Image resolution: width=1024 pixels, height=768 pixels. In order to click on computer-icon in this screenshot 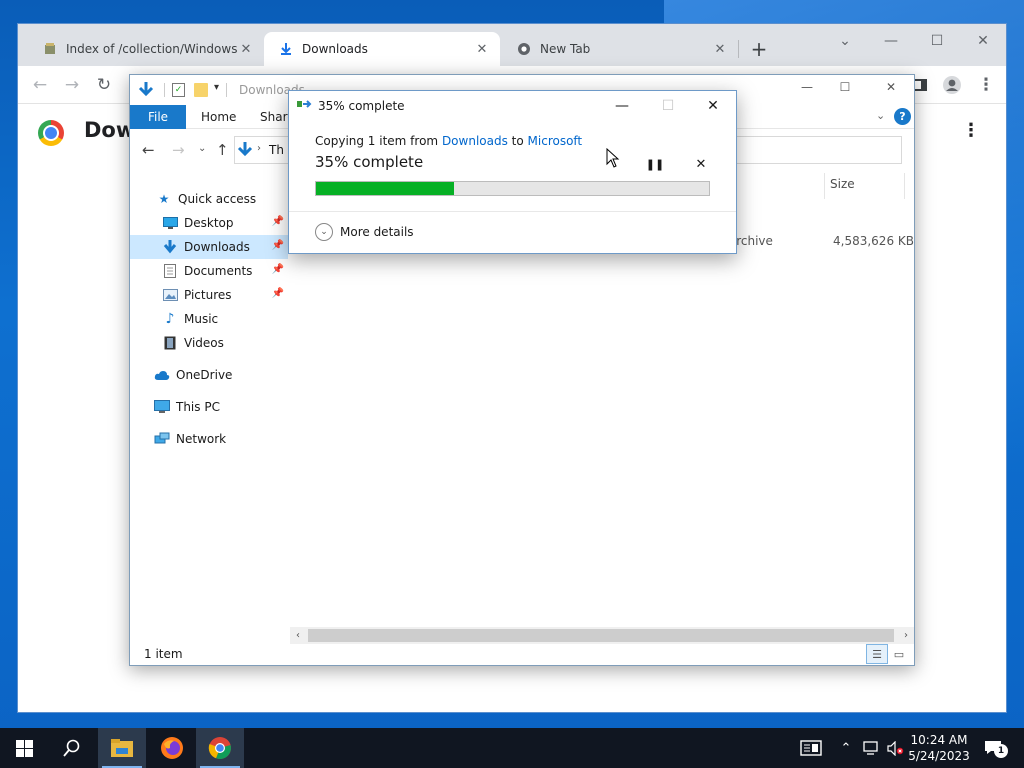, I will do `click(162, 407)`.